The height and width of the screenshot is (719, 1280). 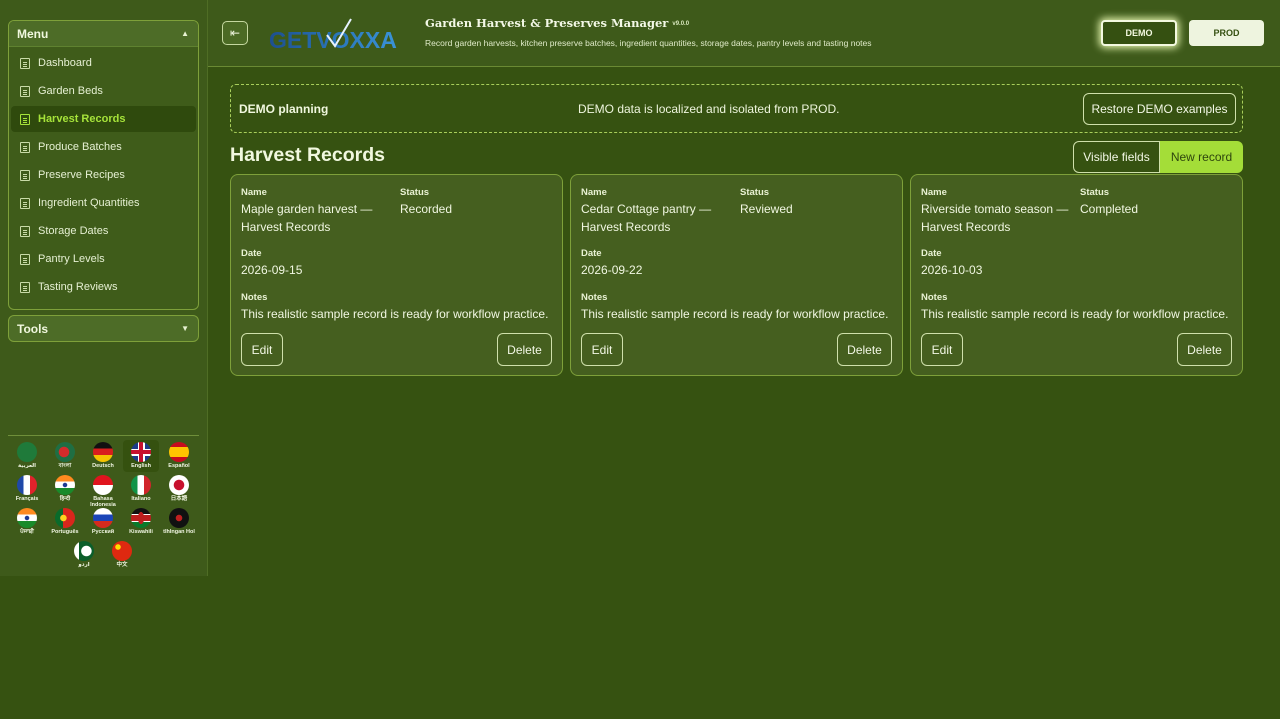 I want to click on tools-panel-header: Tools ▼, so click(x=103, y=328).